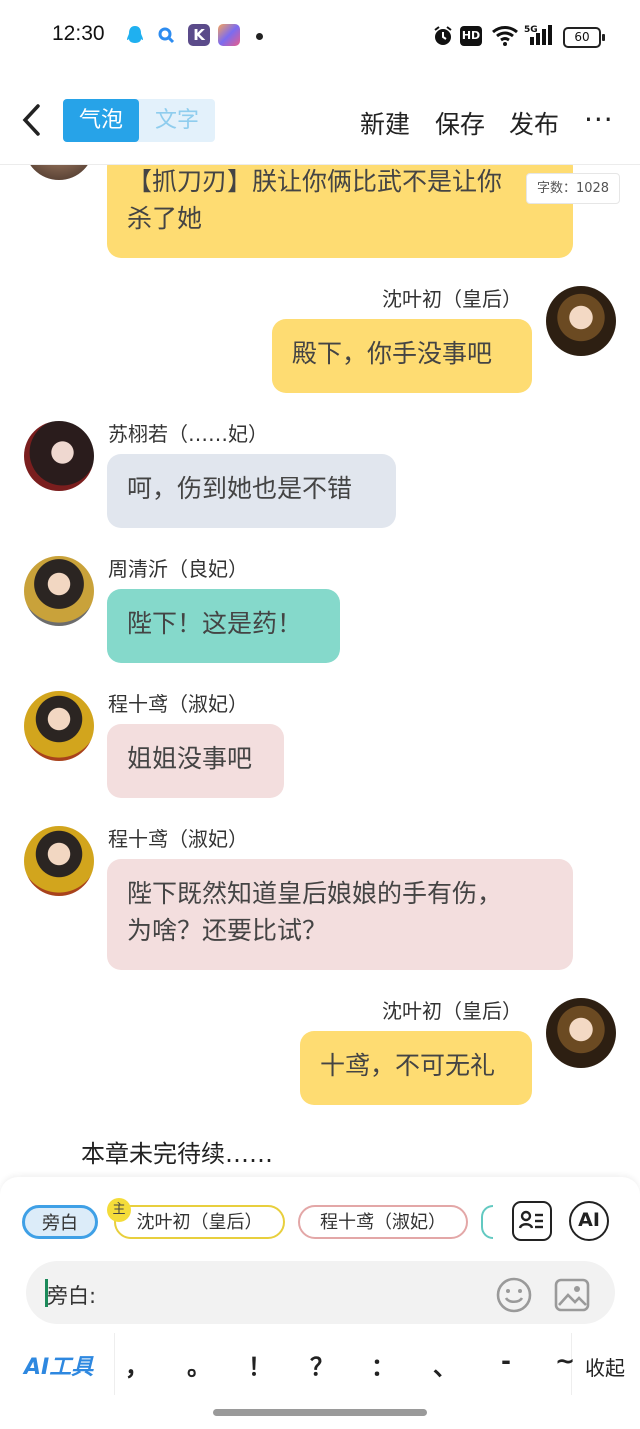  What do you see at coordinates (320, 1412) in the screenshot?
I see `home-indicator` at bounding box center [320, 1412].